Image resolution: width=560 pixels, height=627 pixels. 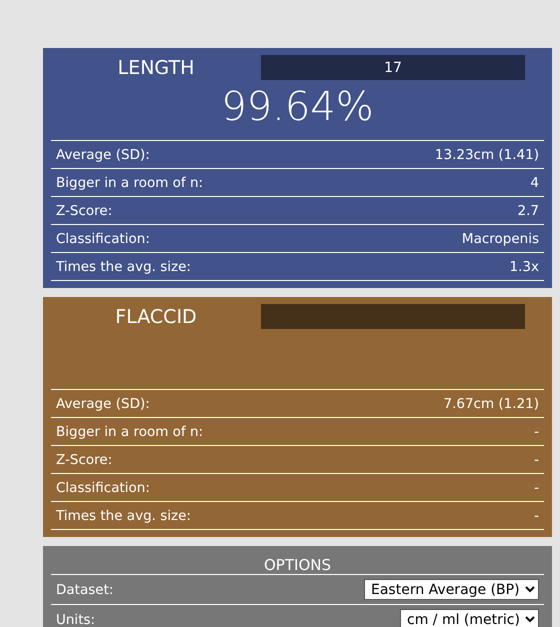 What do you see at coordinates (491, 404) in the screenshot?
I see `stat-value: 7.67cm (1.21)` at bounding box center [491, 404].